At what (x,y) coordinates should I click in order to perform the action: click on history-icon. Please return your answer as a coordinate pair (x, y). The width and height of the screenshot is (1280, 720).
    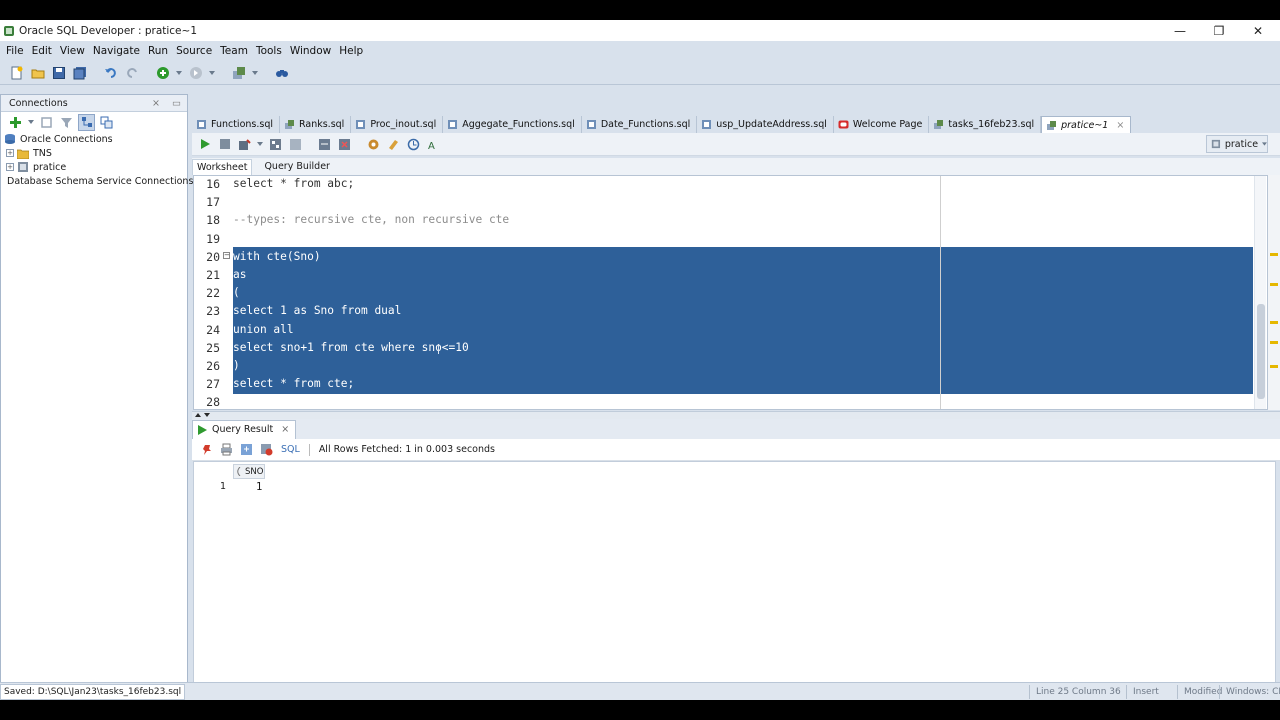
    Looking at the image, I should click on (413, 144).